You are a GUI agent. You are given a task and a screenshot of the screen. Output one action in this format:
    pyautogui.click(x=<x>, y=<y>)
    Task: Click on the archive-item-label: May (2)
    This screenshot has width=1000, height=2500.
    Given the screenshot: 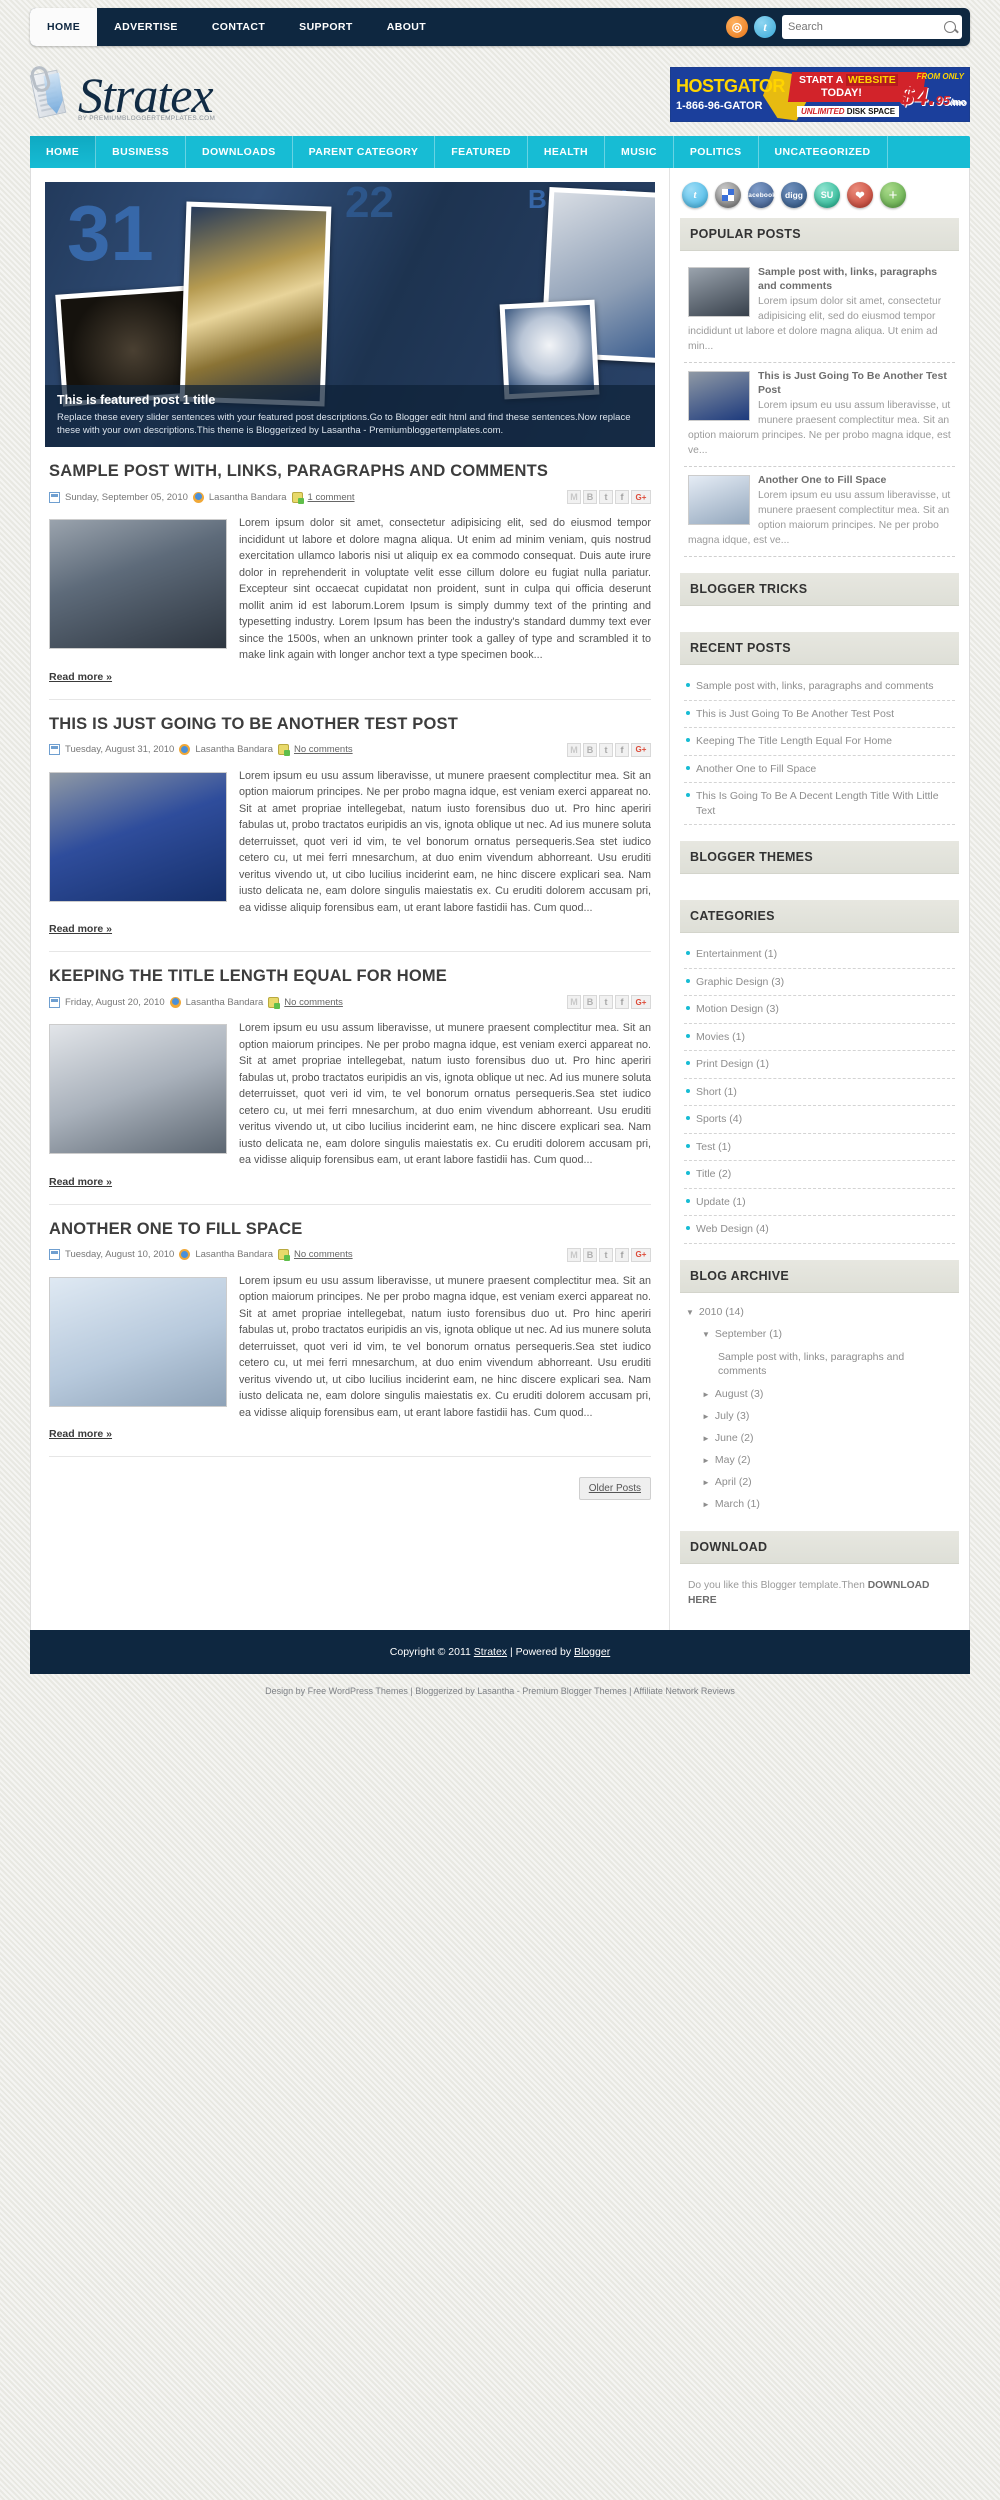 What is the action you would take?
    pyautogui.click(x=733, y=1460)
    